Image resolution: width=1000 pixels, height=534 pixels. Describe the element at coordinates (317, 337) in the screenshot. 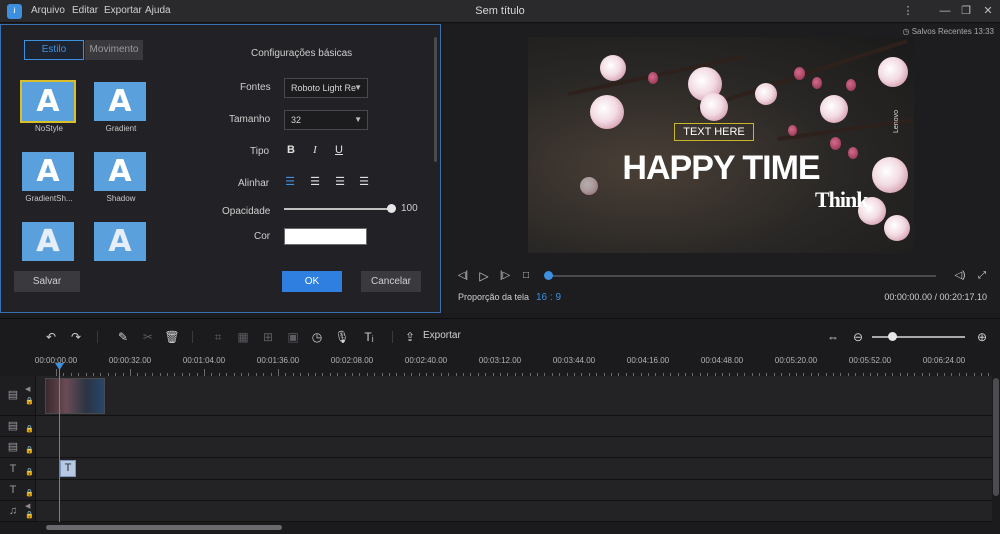

I see `timer-icon: ◷` at that location.